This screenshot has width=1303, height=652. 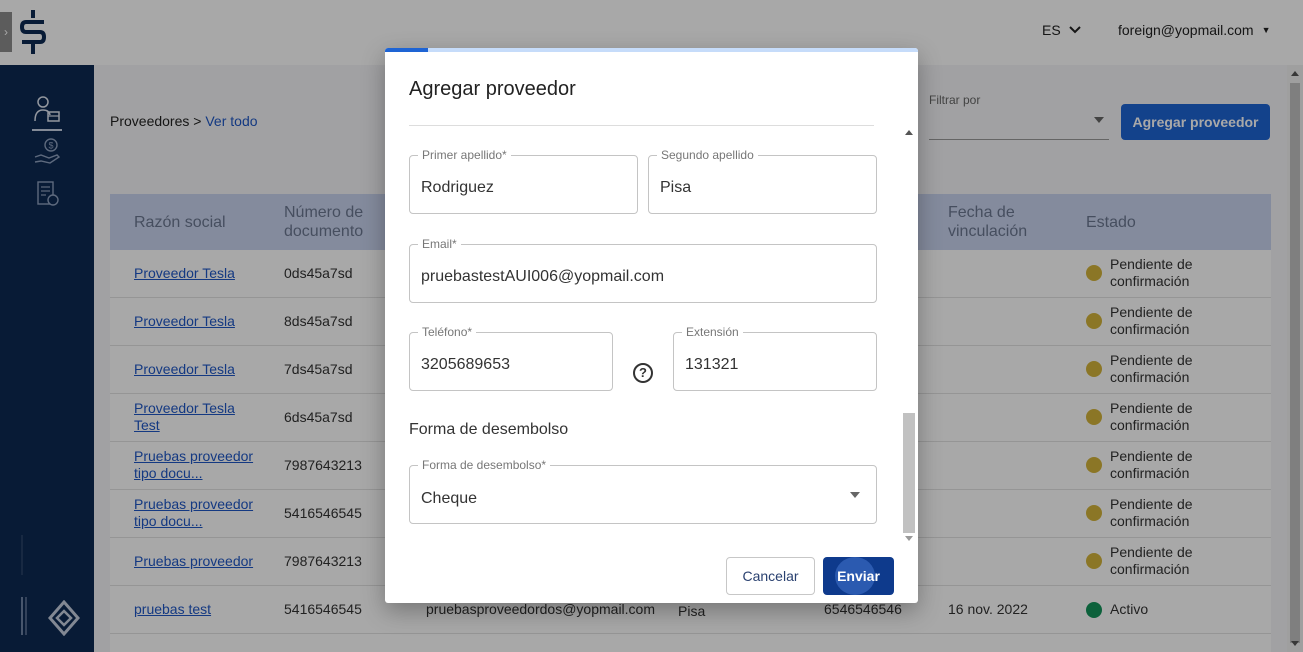 What do you see at coordinates (465, 364) in the screenshot?
I see `telefono-value: 3205689653` at bounding box center [465, 364].